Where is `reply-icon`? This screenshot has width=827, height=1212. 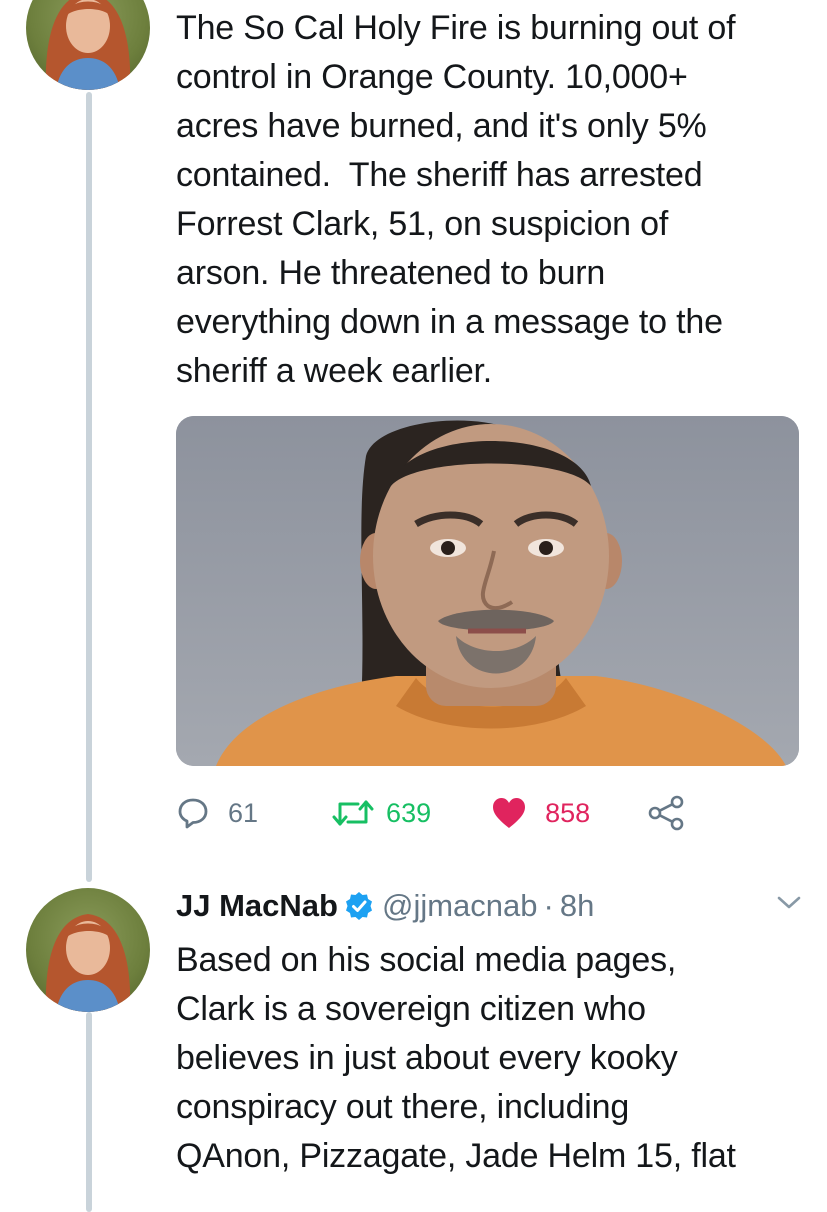
reply-icon is located at coordinates (193, 813).